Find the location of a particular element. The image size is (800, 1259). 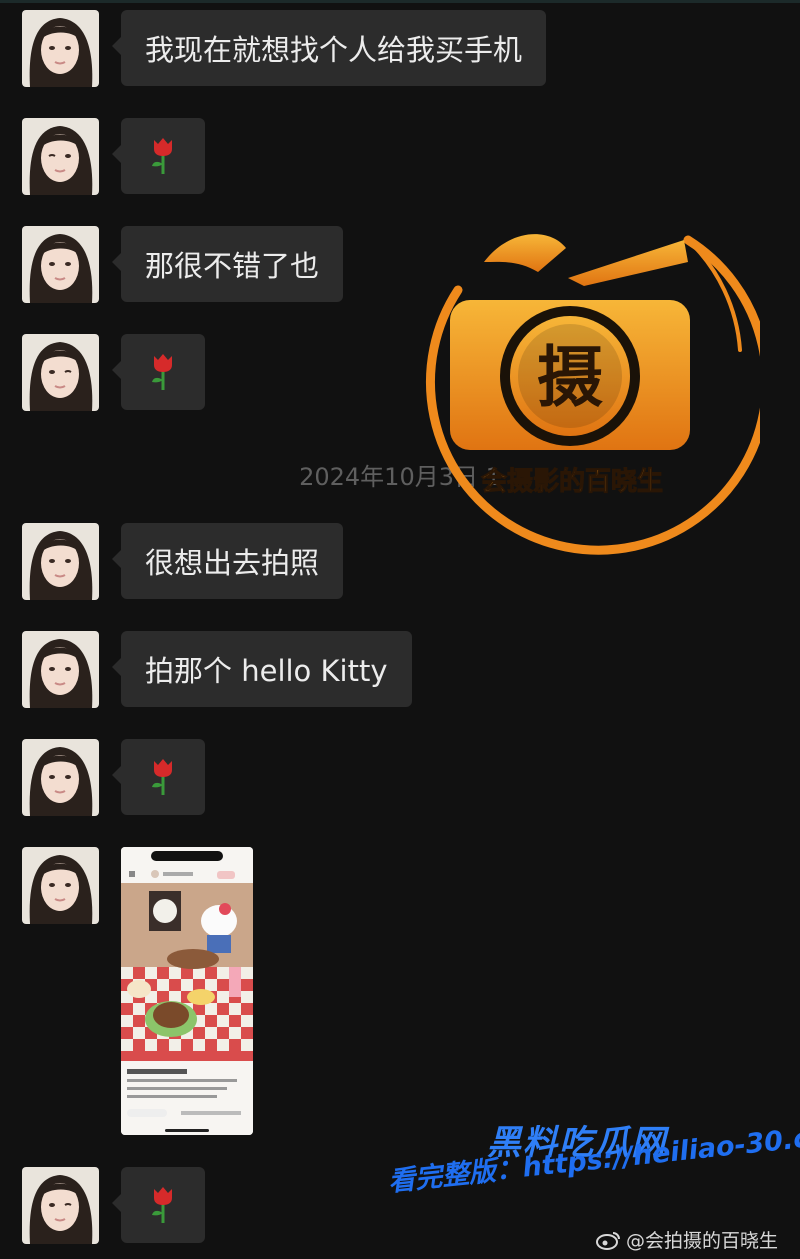

message-text: 那很不错了也 is located at coordinates (232, 266).